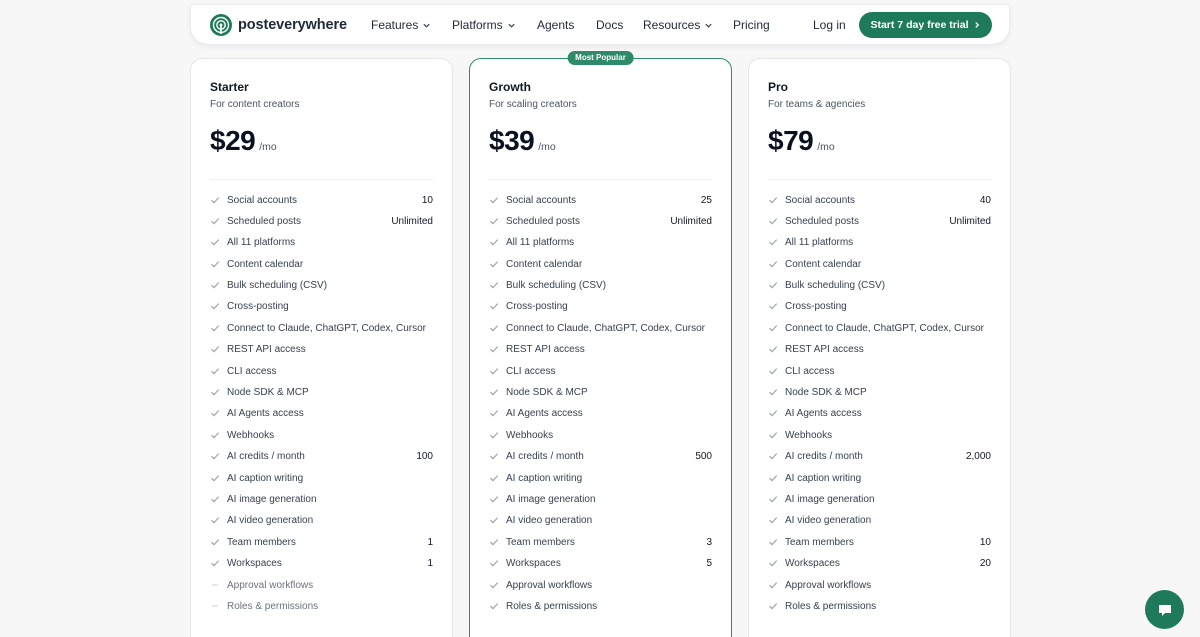 Image resolution: width=1200 pixels, height=637 pixels. What do you see at coordinates (321, 221) in the screenshot?
I see `feature-row: Scheduled posts Unlimited` at bounding box center [321, 221].